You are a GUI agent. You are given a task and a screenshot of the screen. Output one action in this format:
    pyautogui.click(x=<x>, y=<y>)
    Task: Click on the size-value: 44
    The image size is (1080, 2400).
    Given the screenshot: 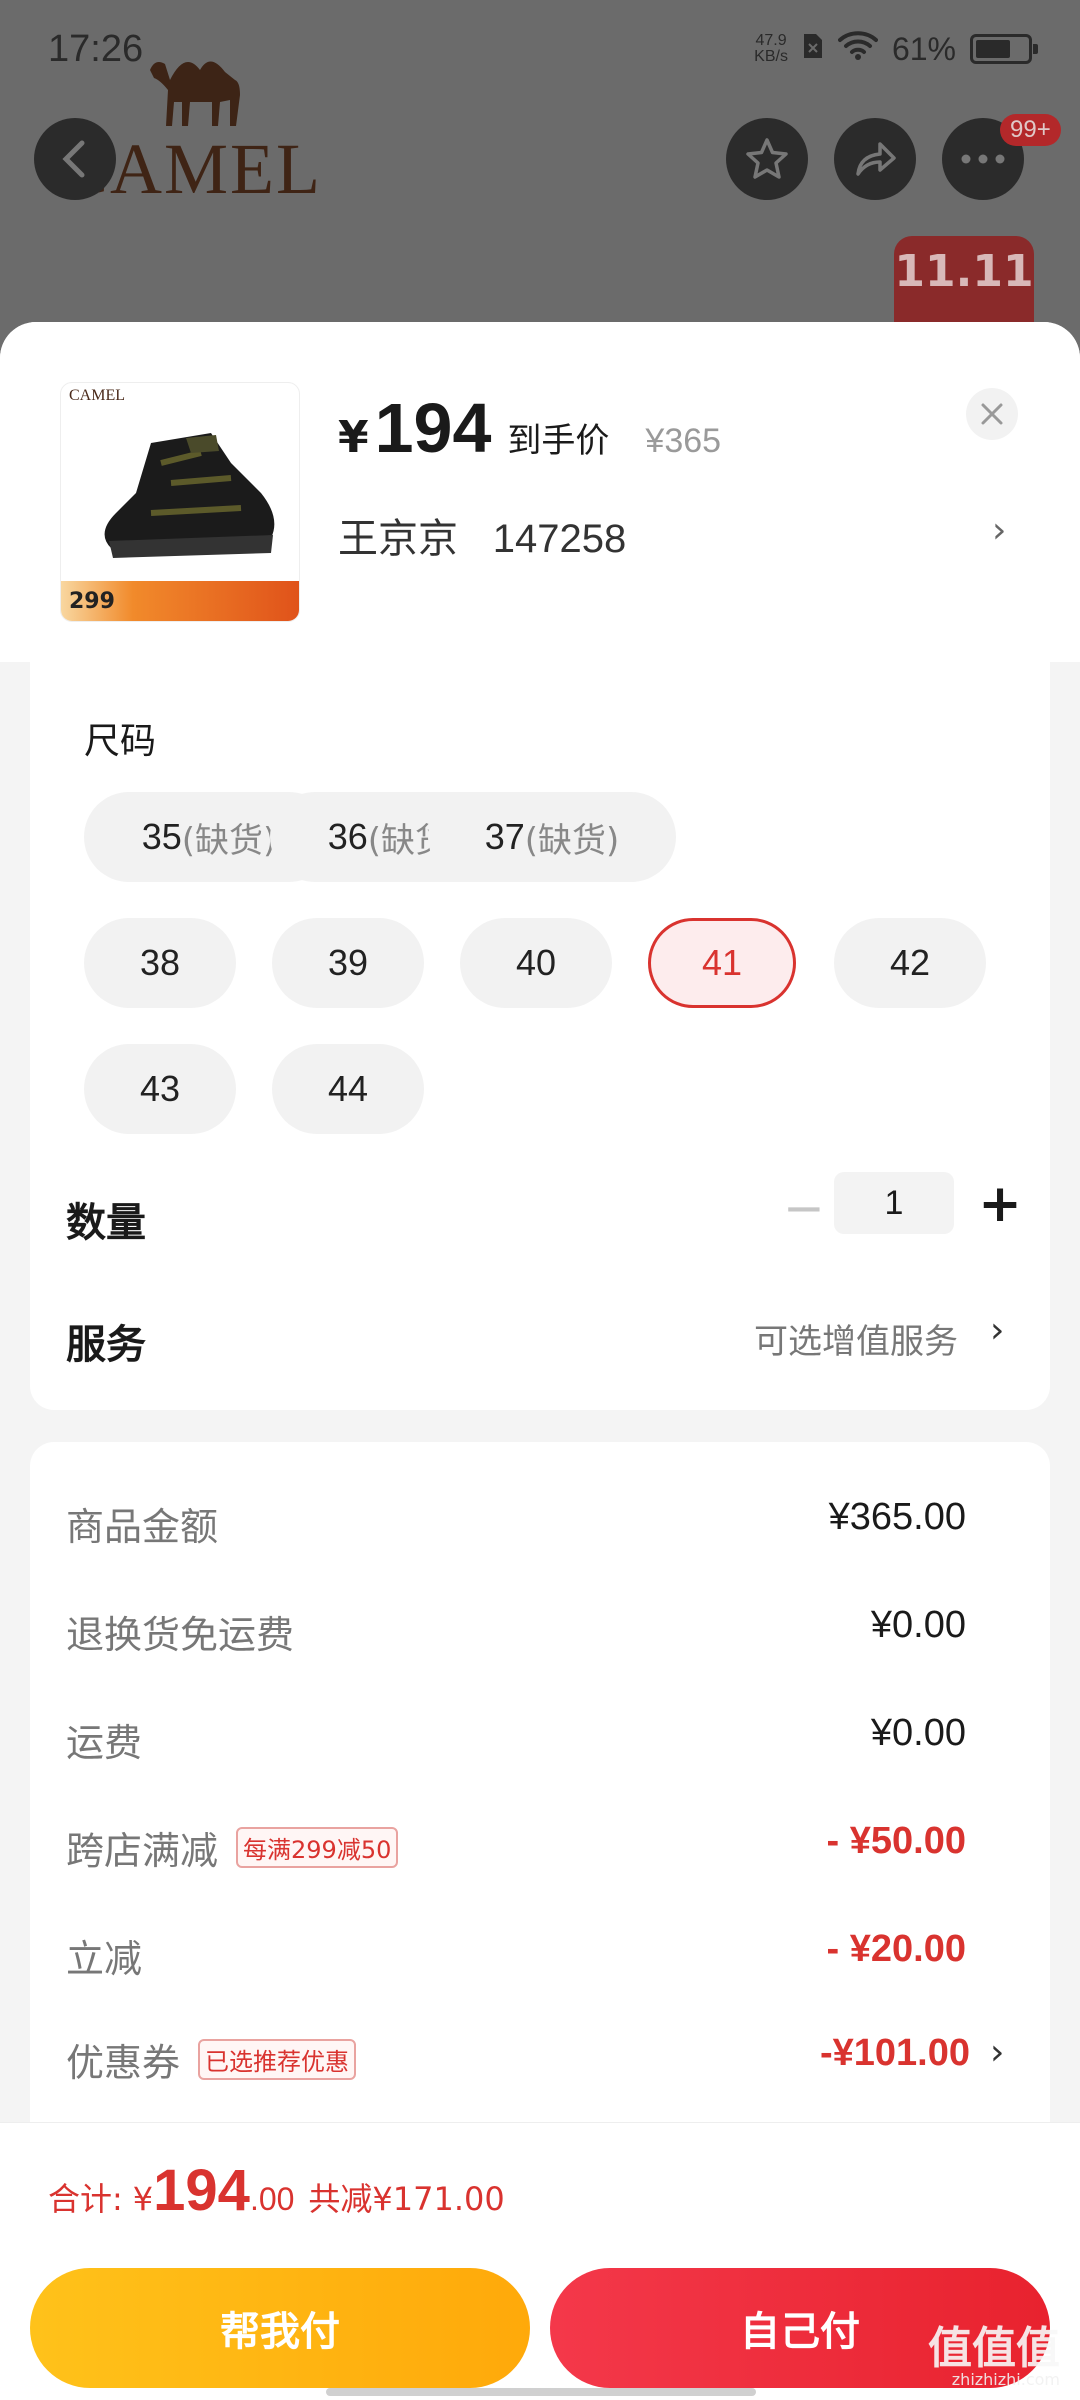 What is the action you would take?
    pyautogui.click(x=348, y=1088)
    